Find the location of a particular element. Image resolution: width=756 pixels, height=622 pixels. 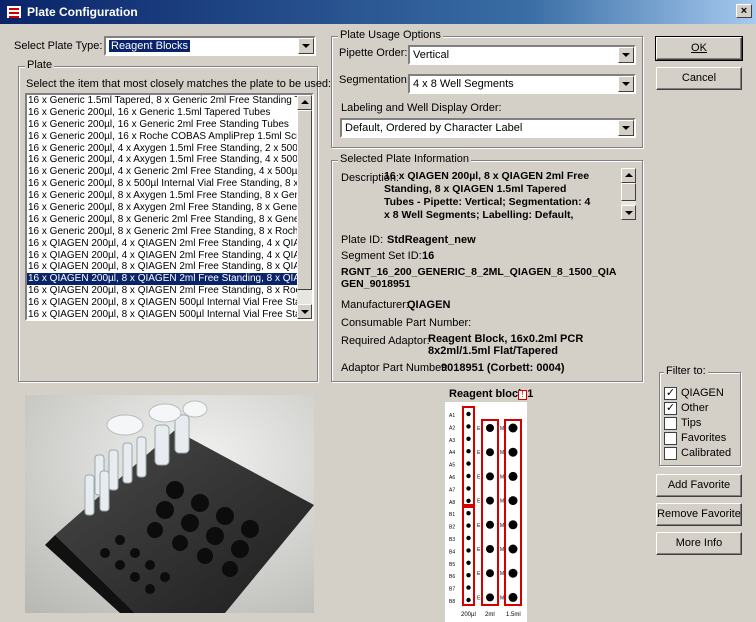

filter-item: ✓ QIAGEN is located at coordinates (701, 394).